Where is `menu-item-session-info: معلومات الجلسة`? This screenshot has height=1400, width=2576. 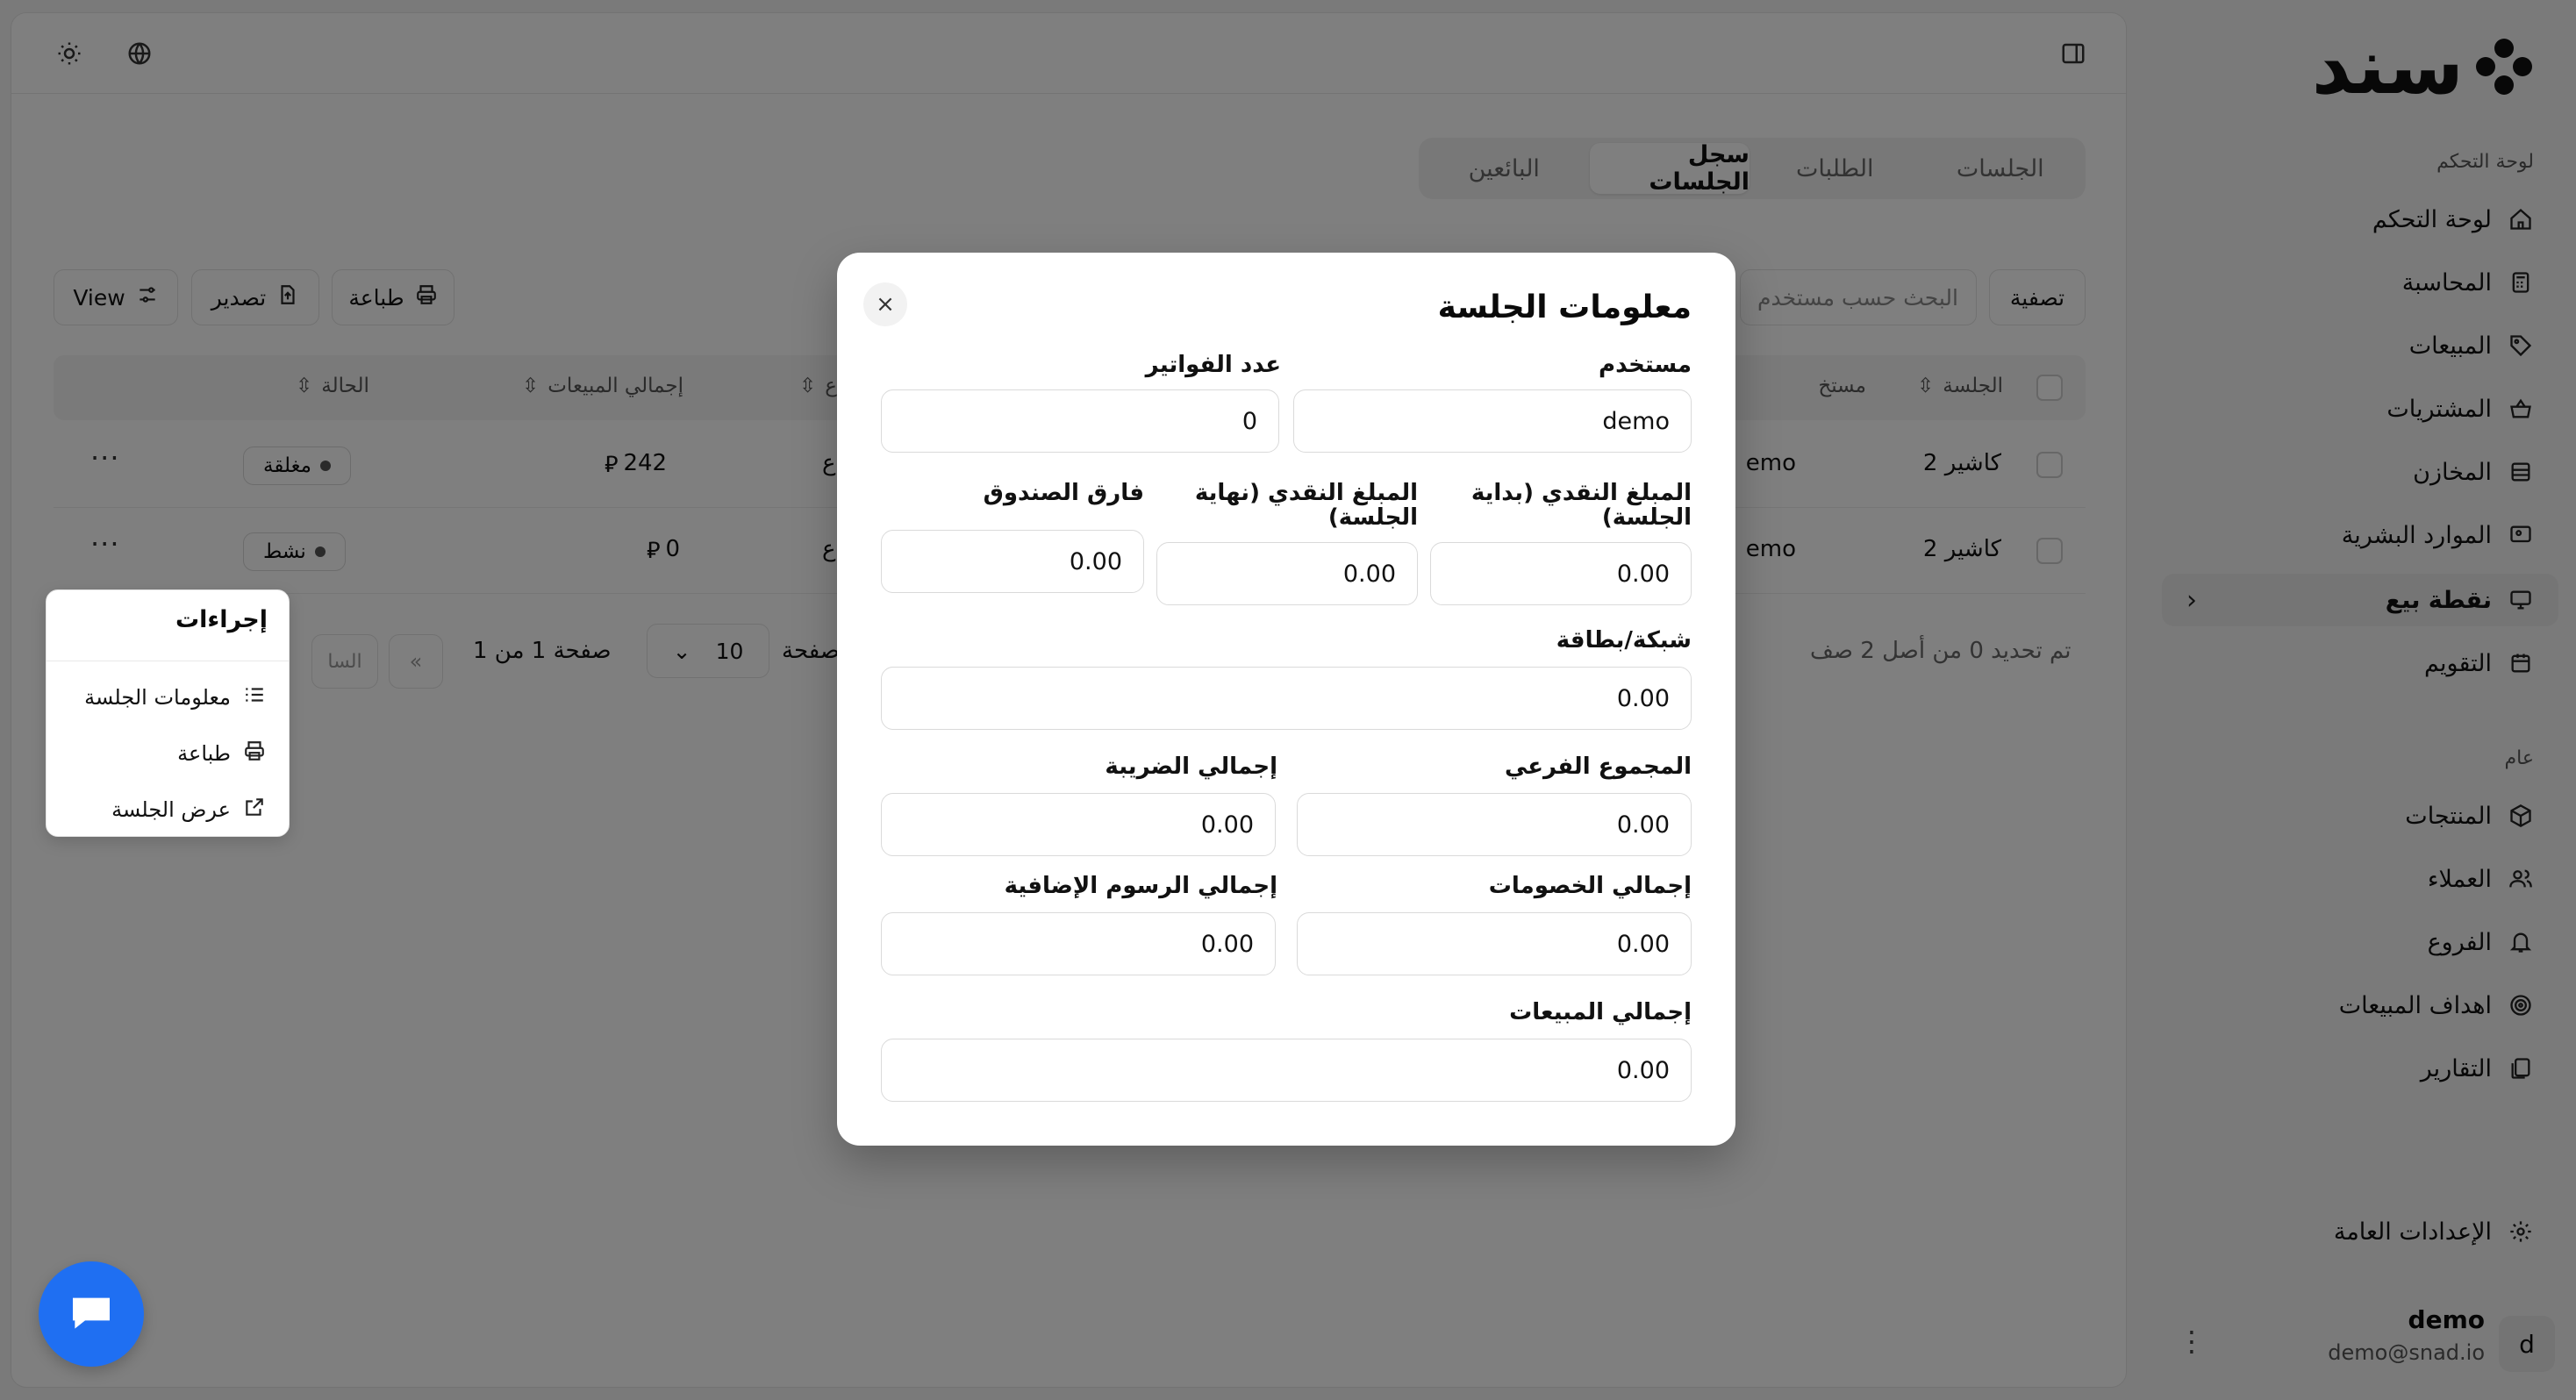 menu-item-session-info: معلومات الجلسة is located at coordinates (175, 697).